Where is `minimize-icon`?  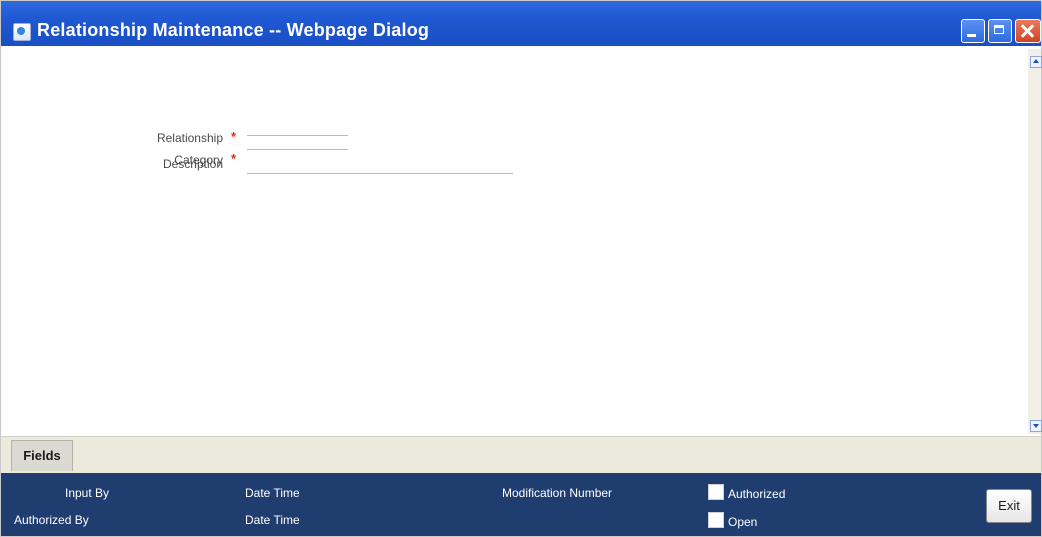 minimize-icon is located at coordinates (973, 31).